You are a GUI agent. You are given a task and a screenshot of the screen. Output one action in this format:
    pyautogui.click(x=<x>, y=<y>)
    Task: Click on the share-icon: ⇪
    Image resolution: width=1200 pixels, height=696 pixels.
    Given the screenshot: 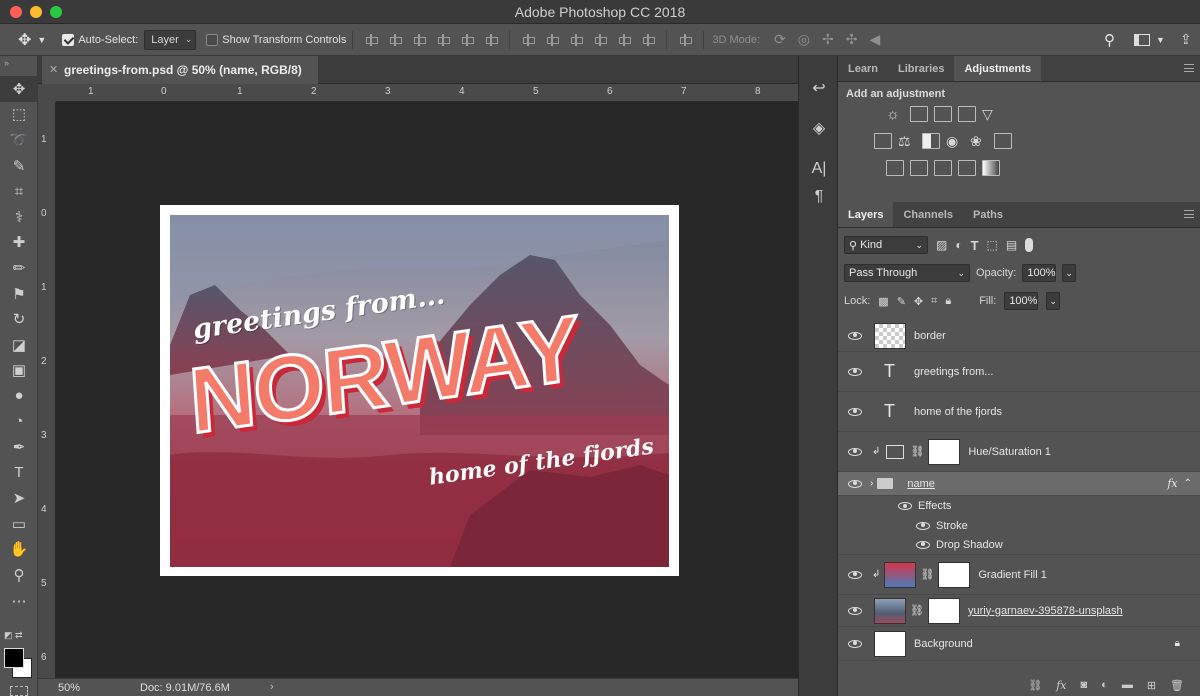 What is the action you would take?
    pyautogui.click(x=1186, y=39)
    